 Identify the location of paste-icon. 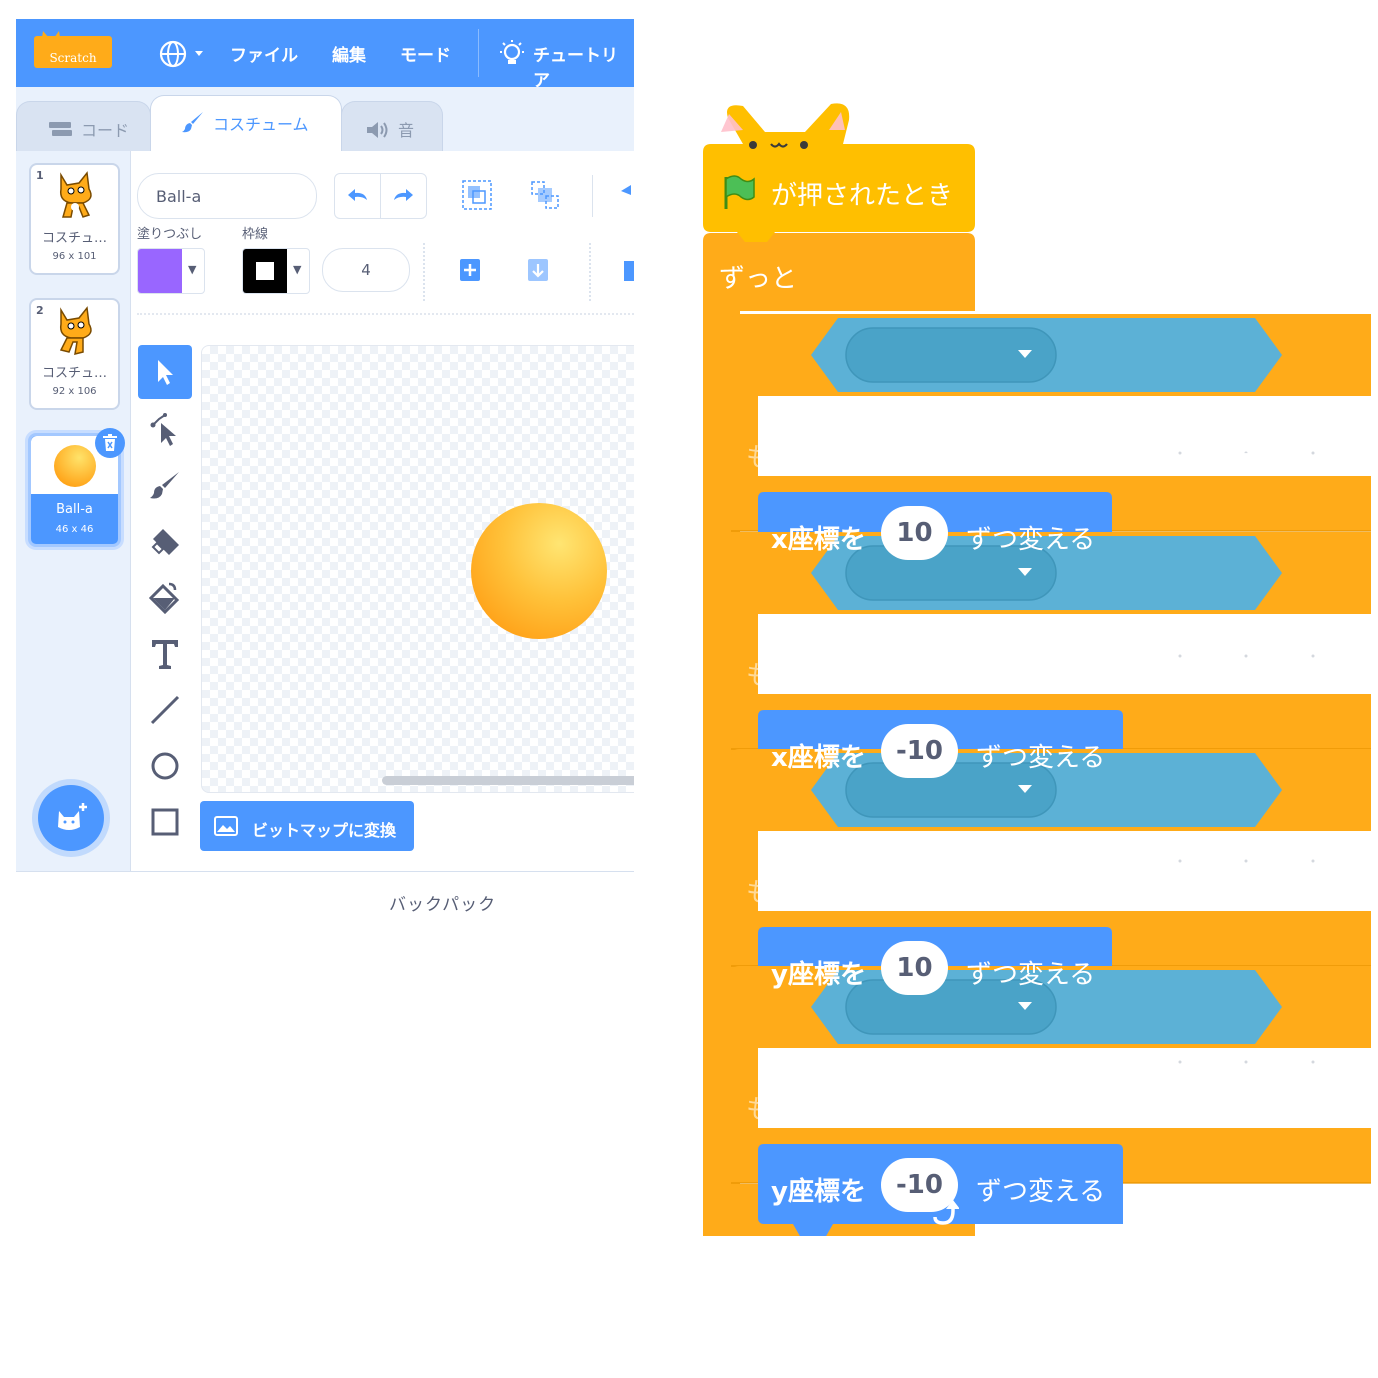
(538, 270).